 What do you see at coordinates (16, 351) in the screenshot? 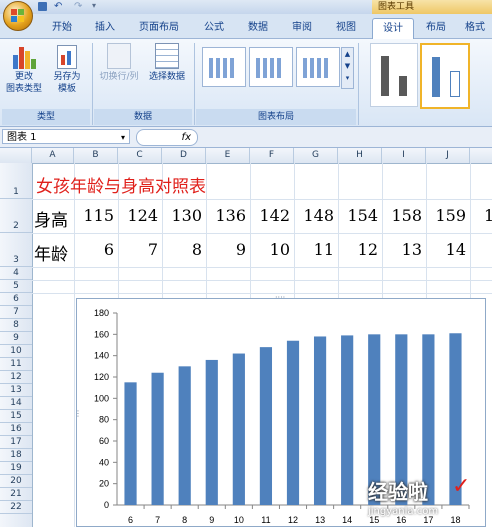
I see `row-header: 10` at bounding box center [16, 351].